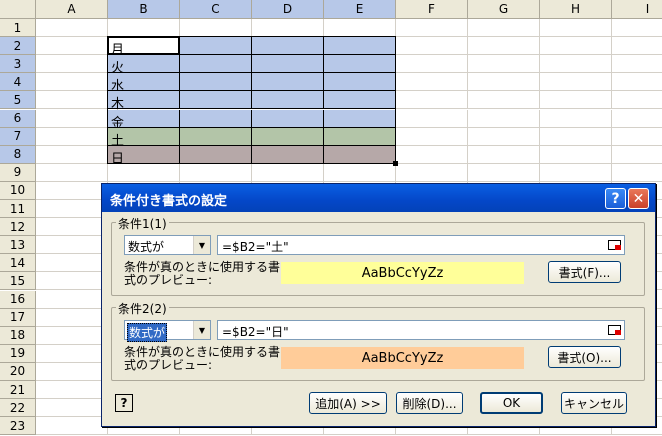  Describe the element at coordinates (576, 172) in the screenshot. I see `cell-h9` at that location.